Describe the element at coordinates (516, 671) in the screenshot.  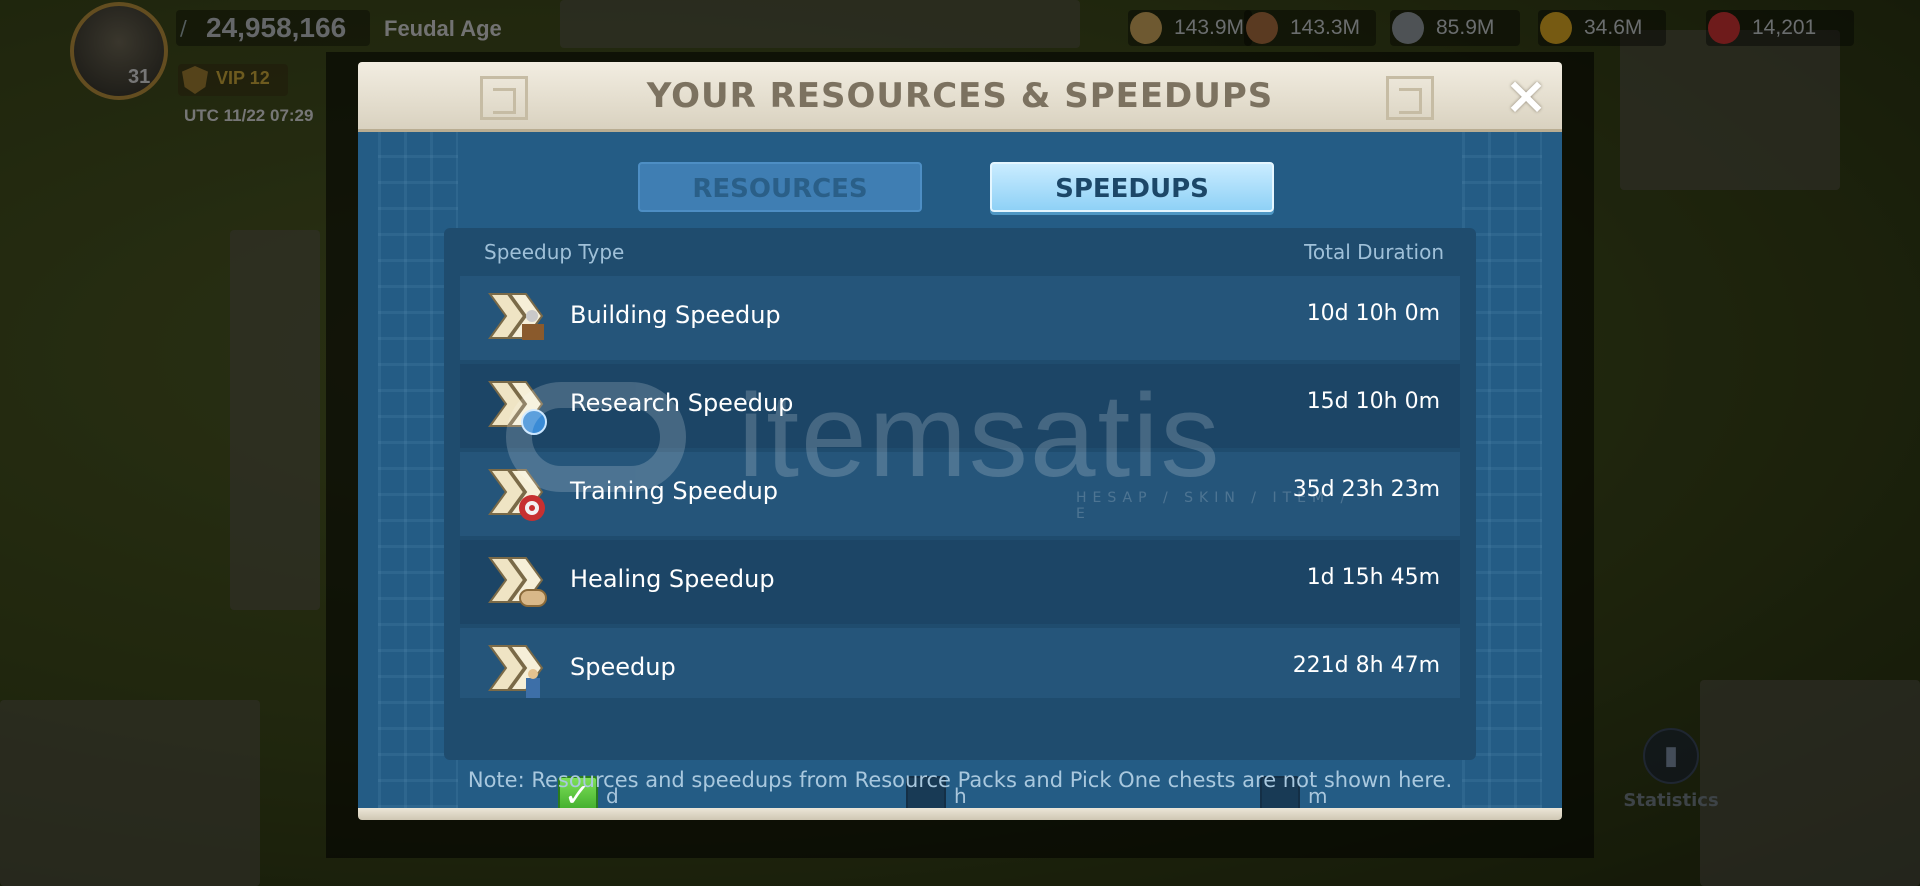
I see `universal-speedup-icon` at that location.